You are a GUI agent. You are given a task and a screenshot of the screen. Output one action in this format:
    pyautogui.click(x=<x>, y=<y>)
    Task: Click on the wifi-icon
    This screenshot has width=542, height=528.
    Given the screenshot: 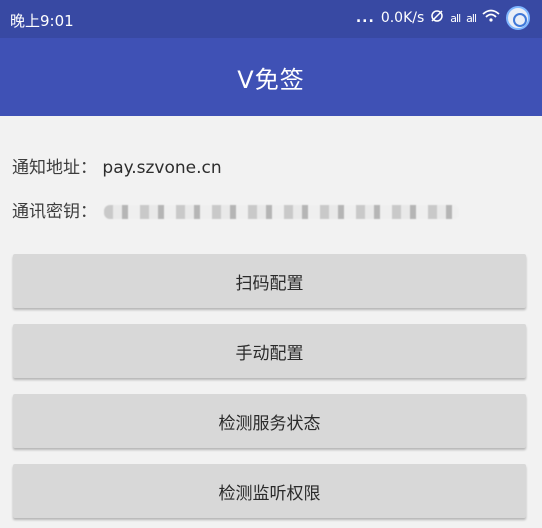 What is the action you would take?
    pyautogui.click(x=491, y=18)
    